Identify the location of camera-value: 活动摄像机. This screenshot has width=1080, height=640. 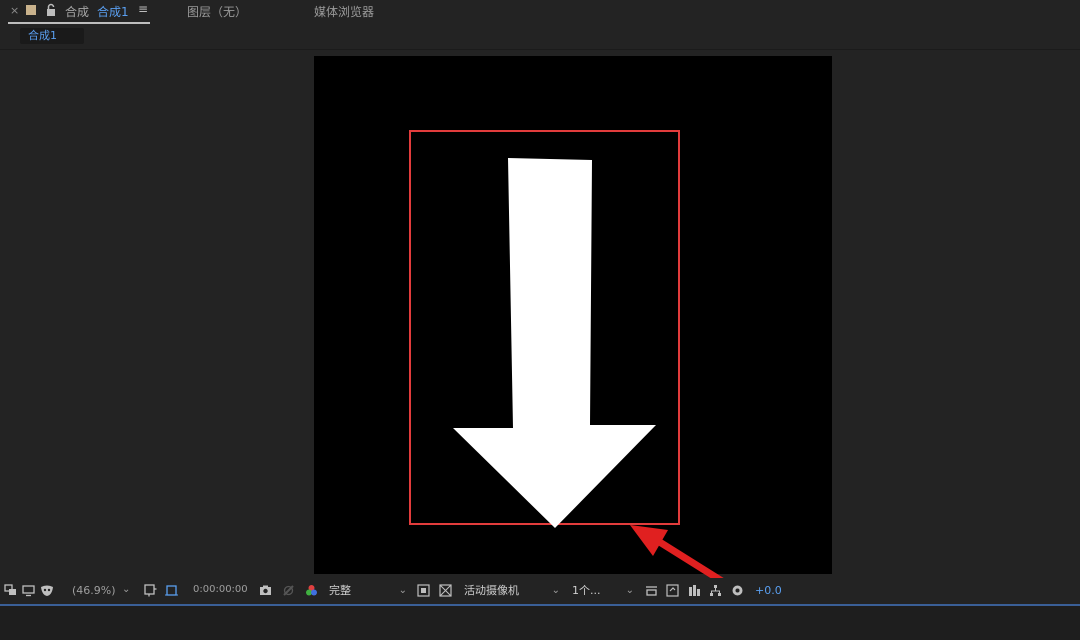
(491, 590).